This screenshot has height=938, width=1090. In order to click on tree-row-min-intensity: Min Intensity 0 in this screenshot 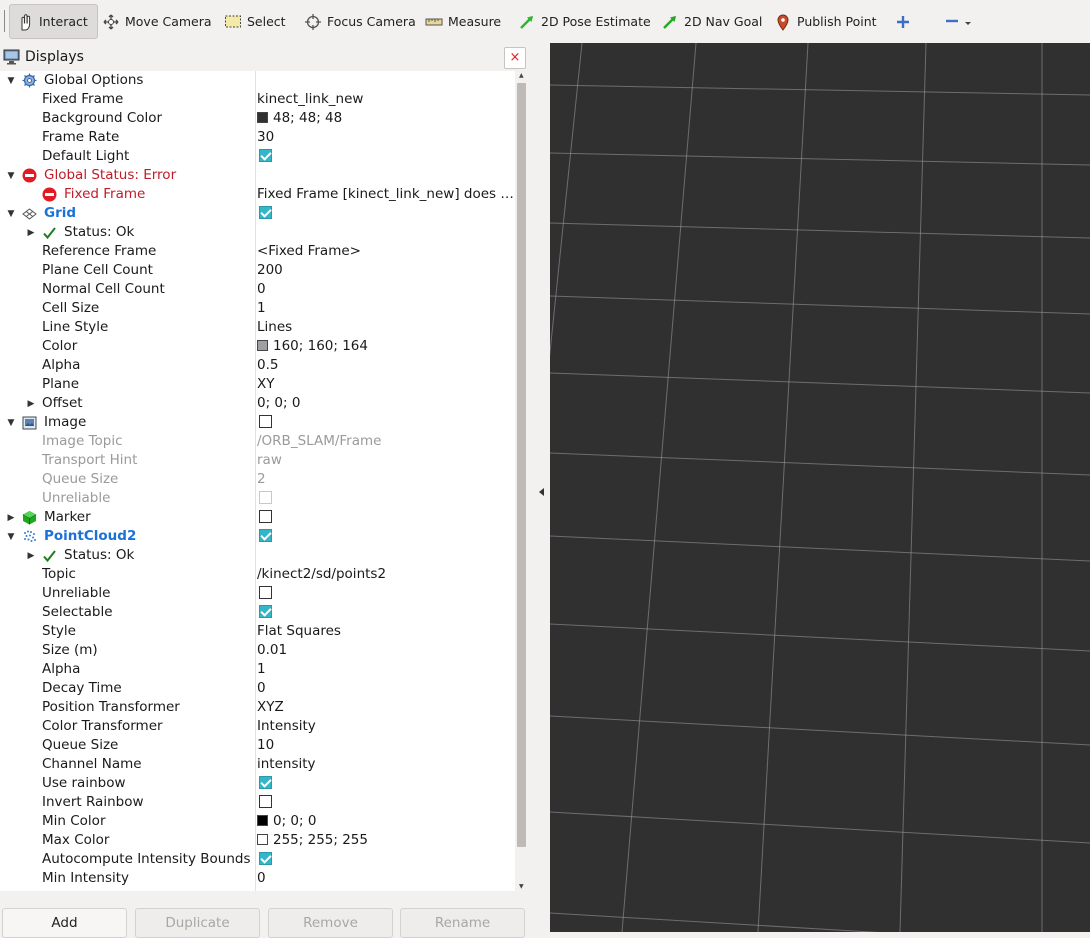, I will do `click(257, 878)`.